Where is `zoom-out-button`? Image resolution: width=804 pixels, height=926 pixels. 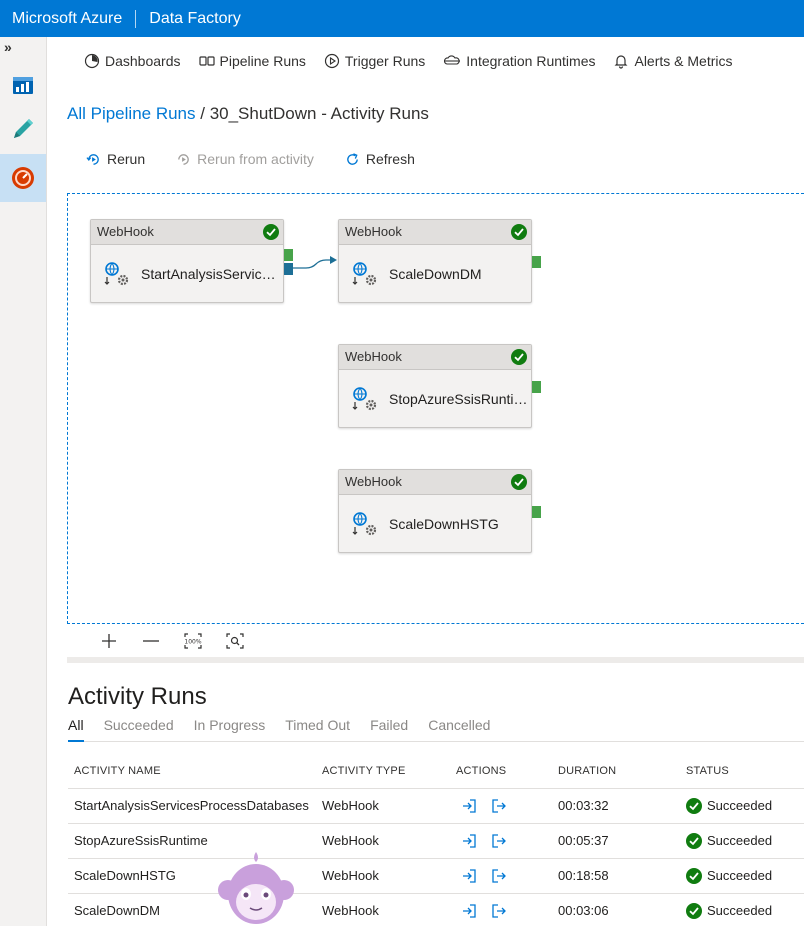 zoom-out-button is located at coordinates (151, 641).